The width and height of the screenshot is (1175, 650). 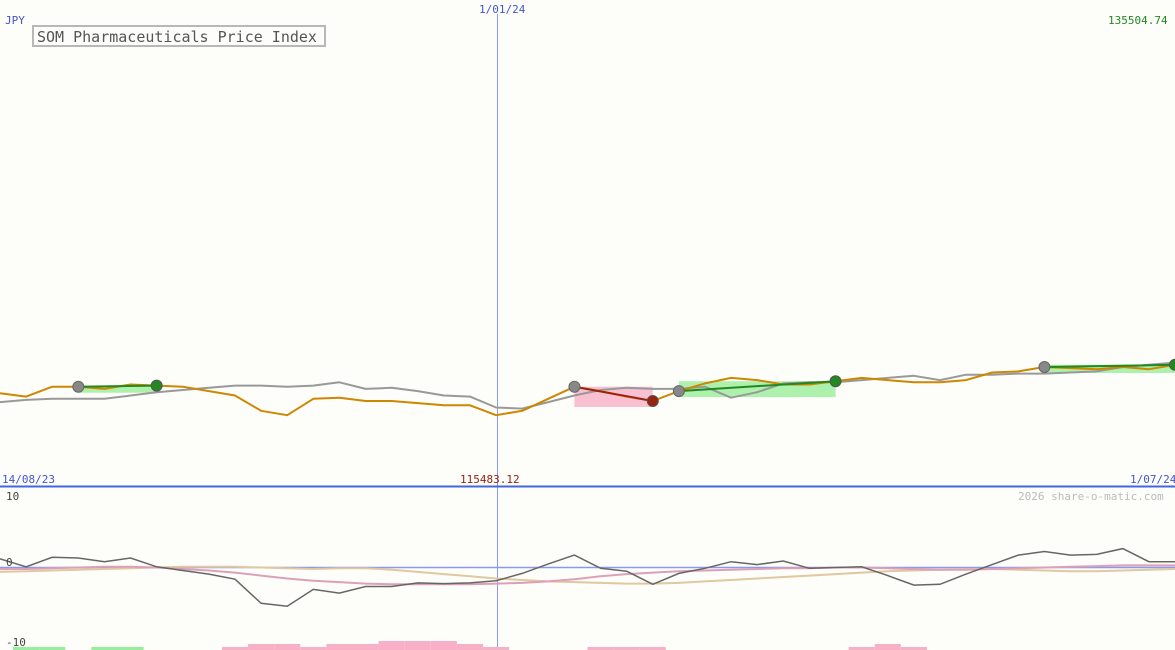 What do you see at coordinates (12, 496) in the screenshot?
I see `osc-tick-top: 10` at bounding box center [12, 496].